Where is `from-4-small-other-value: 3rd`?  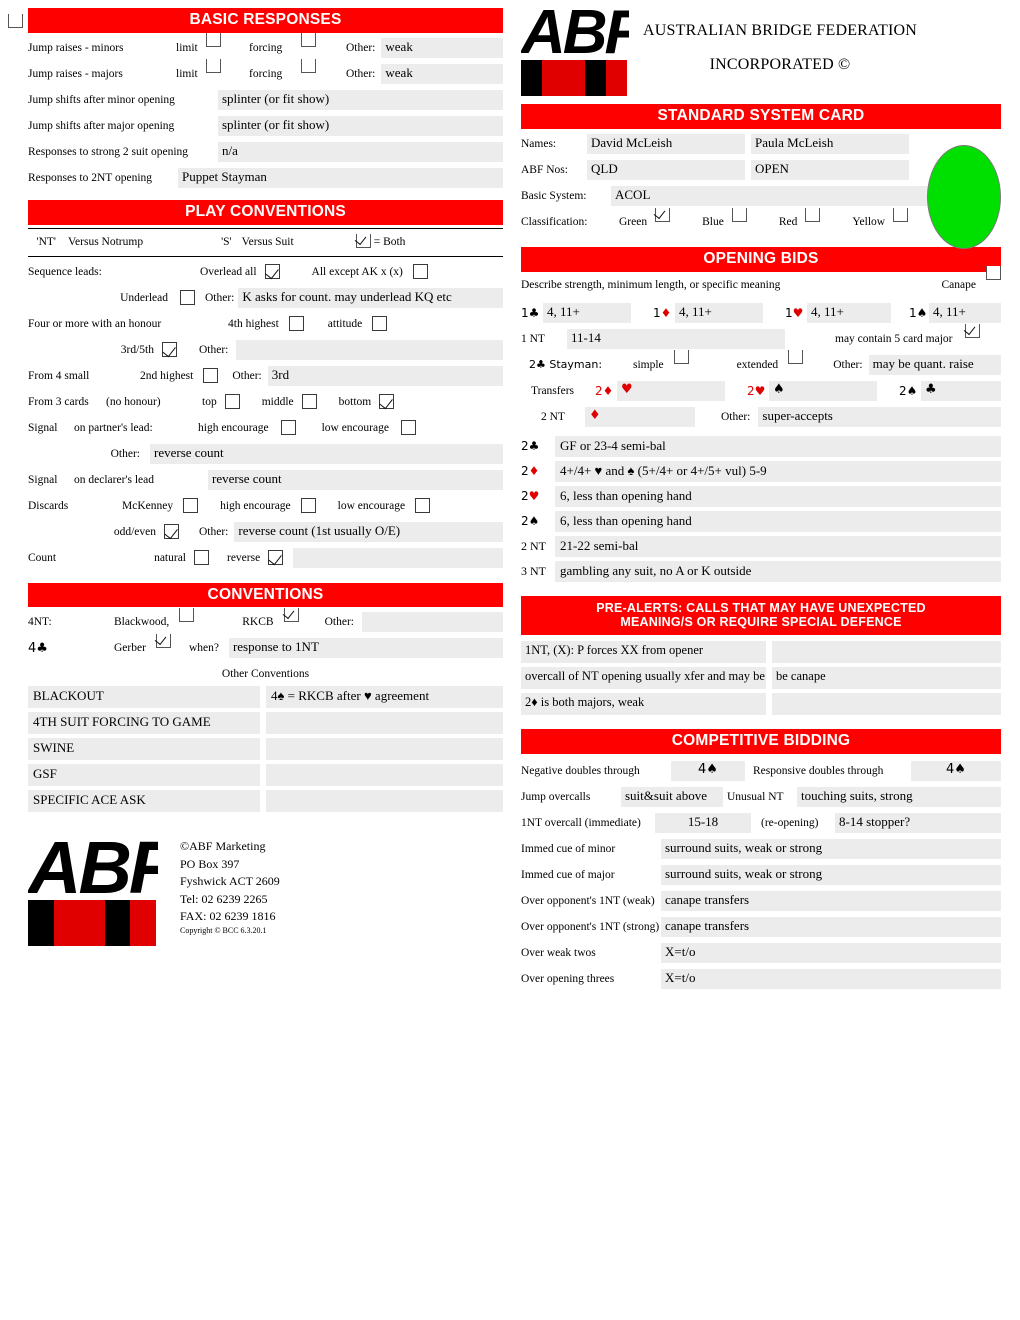 from-4-small-other-value: 3rd is located at coordinates (385, 375).